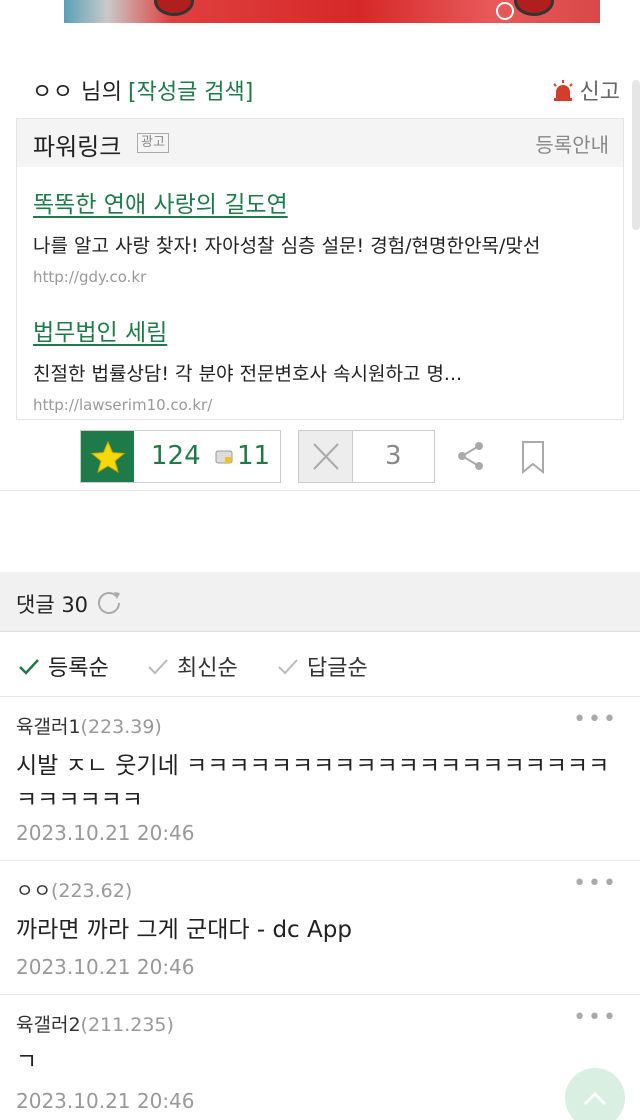  I want to click on comment-ip: (223.62), so click(91, 891).